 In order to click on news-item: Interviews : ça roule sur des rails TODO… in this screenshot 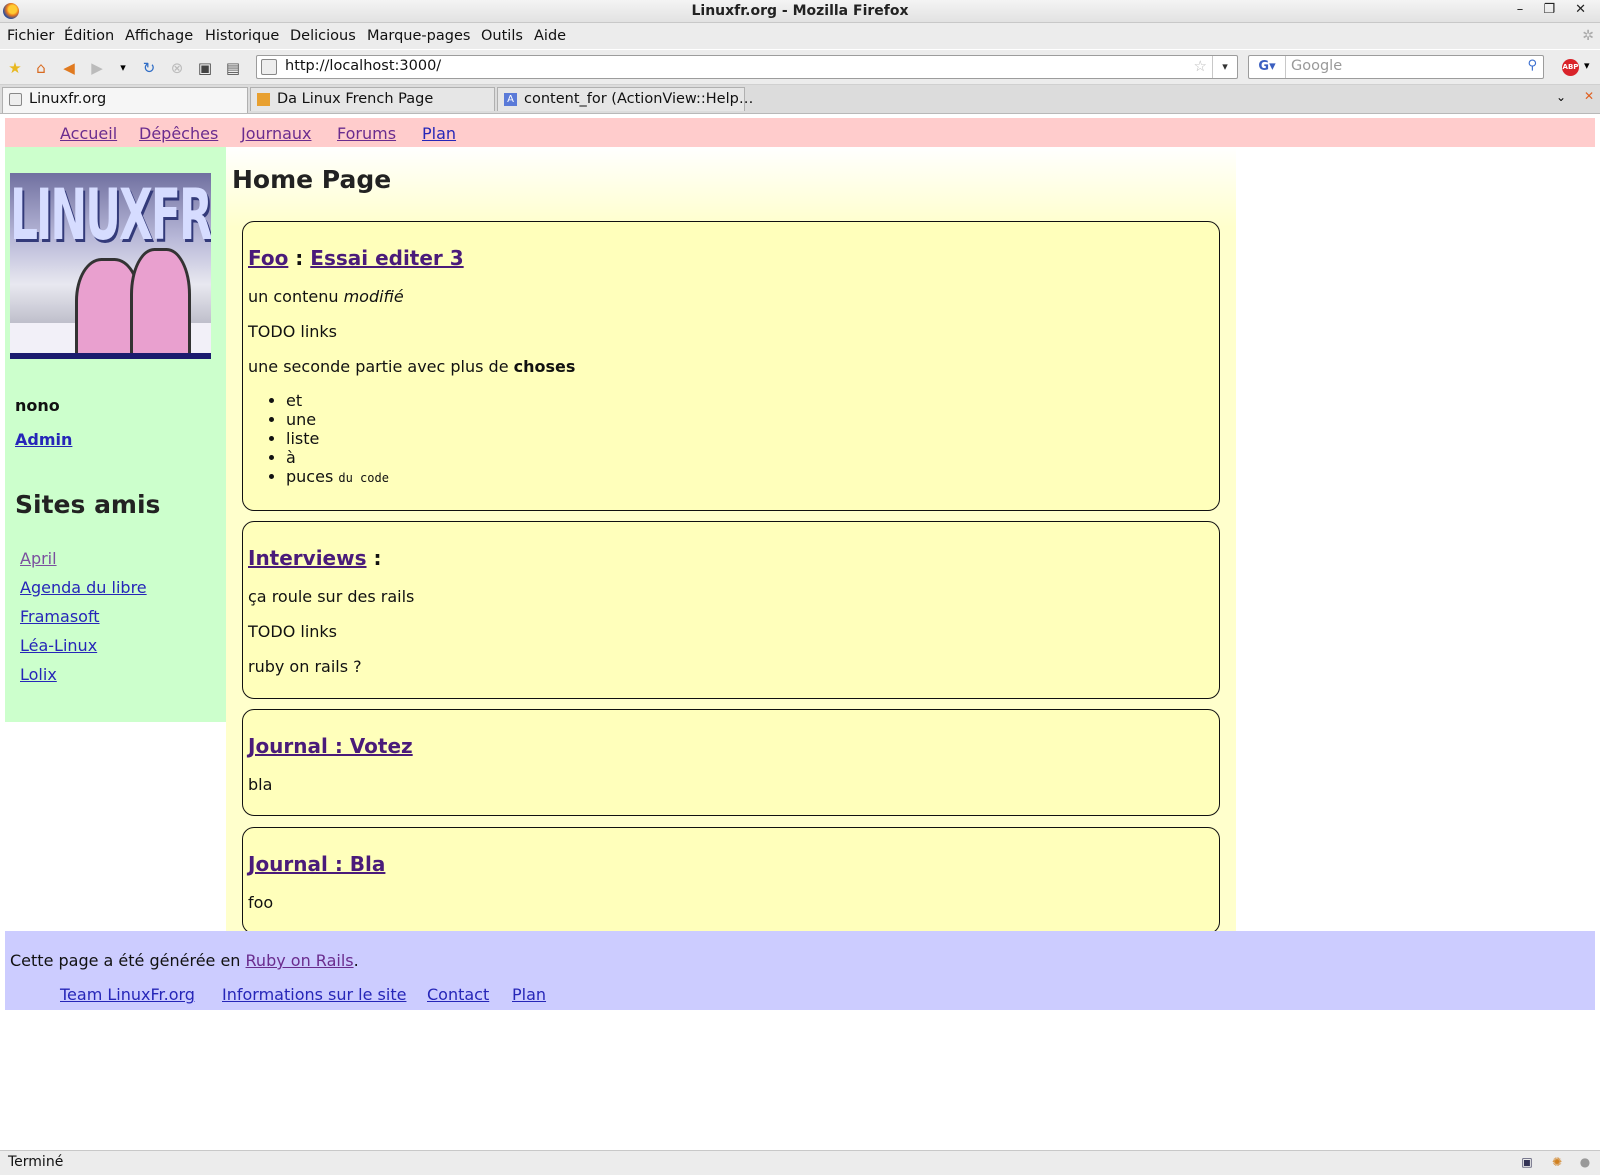, I will do `click(731, 610)`.